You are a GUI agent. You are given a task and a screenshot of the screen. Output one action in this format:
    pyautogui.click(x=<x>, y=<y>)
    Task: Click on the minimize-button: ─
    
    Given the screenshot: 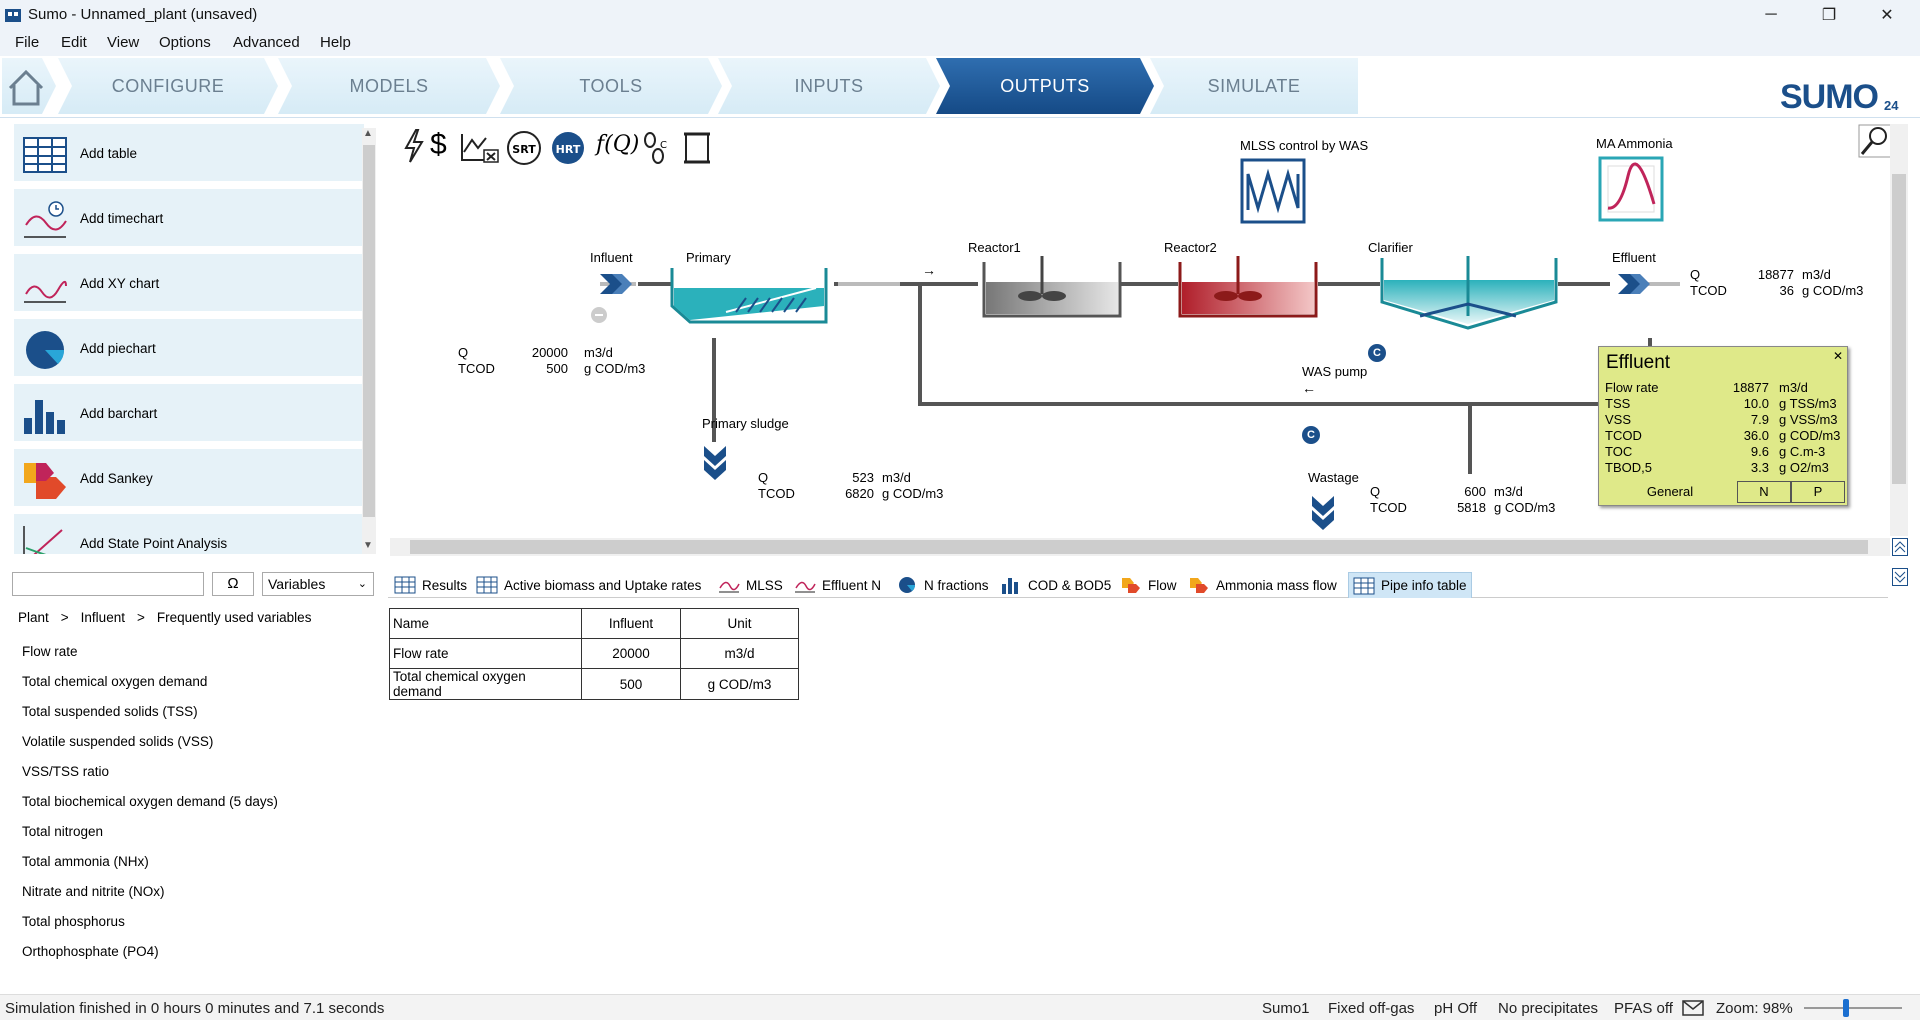 What is the action you would take?
    pyautogui.click(x=1771, y=15)
    